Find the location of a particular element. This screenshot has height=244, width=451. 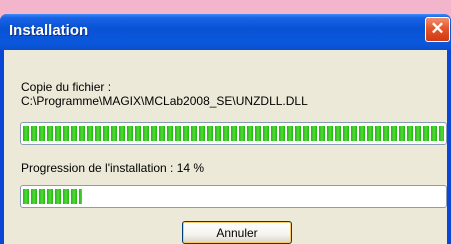

cancel-button: Annuler is located at coordinates (237, 232).